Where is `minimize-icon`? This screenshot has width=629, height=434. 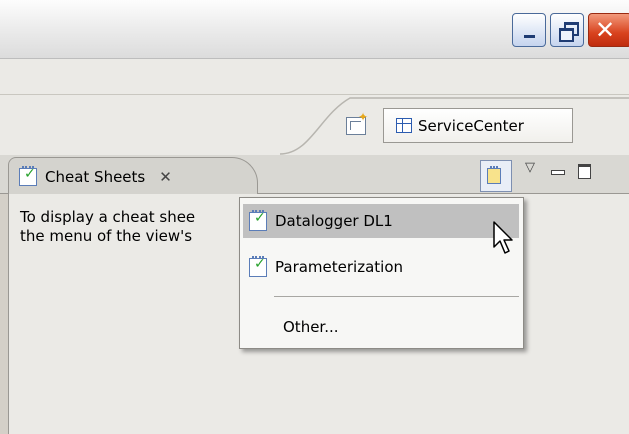
minimize-icon is located at coordinates (529, 36).